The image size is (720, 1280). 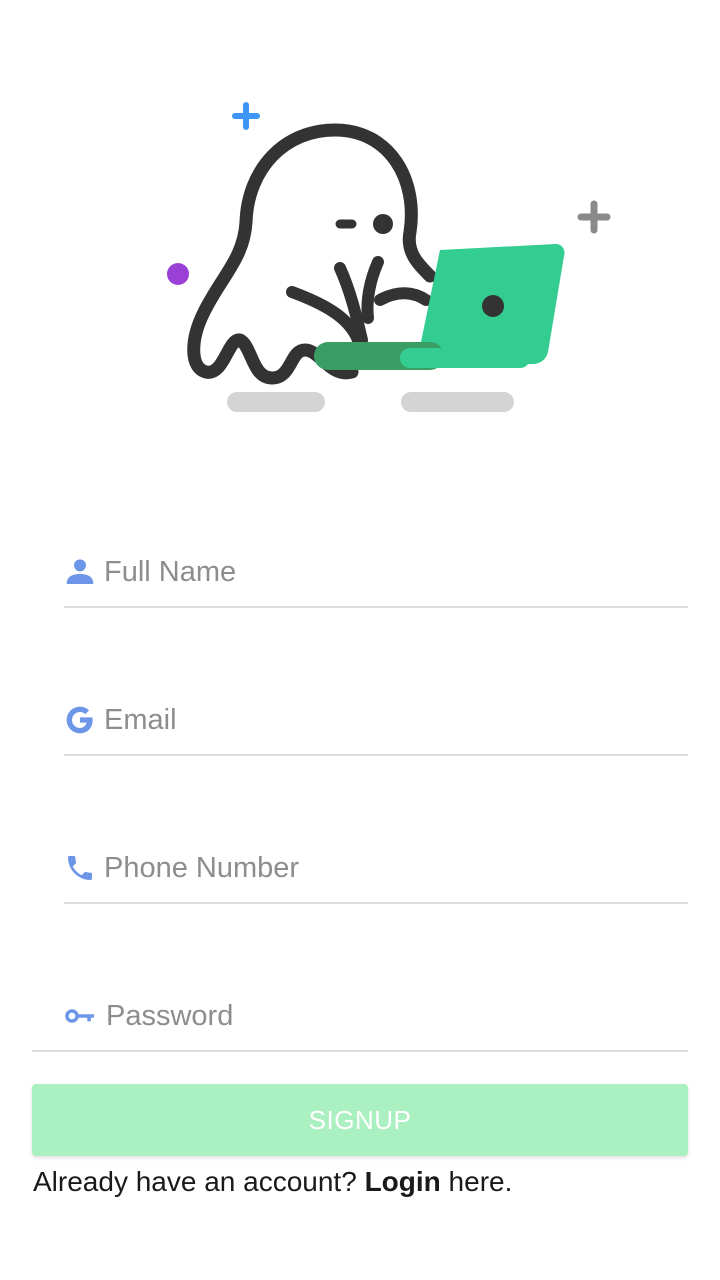 I want to click on signup-button: SIGNUP, so click(x=360, y=1120).